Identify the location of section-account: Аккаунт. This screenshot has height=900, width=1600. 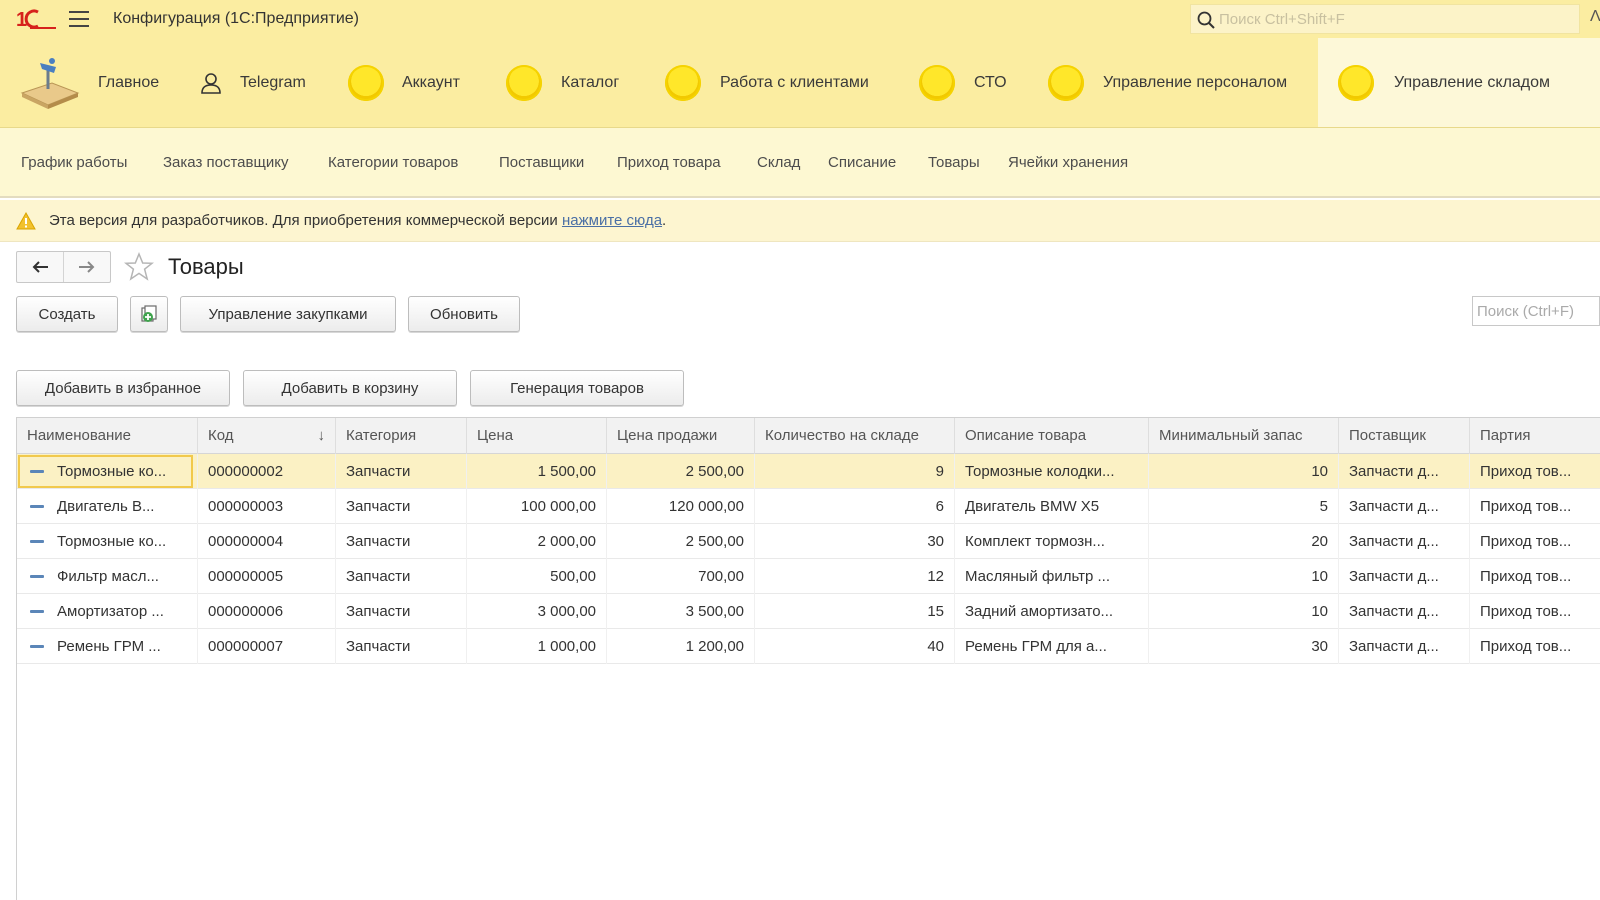
(404, 82).